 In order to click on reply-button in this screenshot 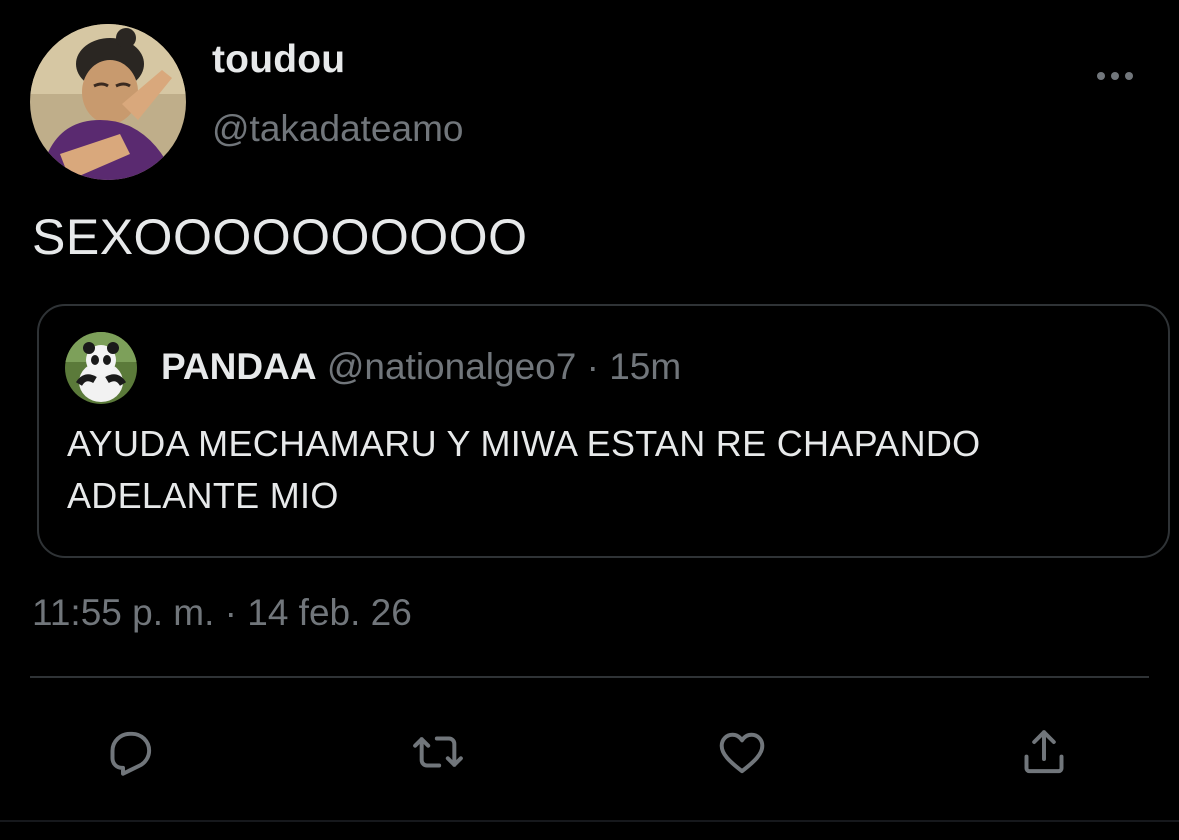, I will do `click(130, 752)`.